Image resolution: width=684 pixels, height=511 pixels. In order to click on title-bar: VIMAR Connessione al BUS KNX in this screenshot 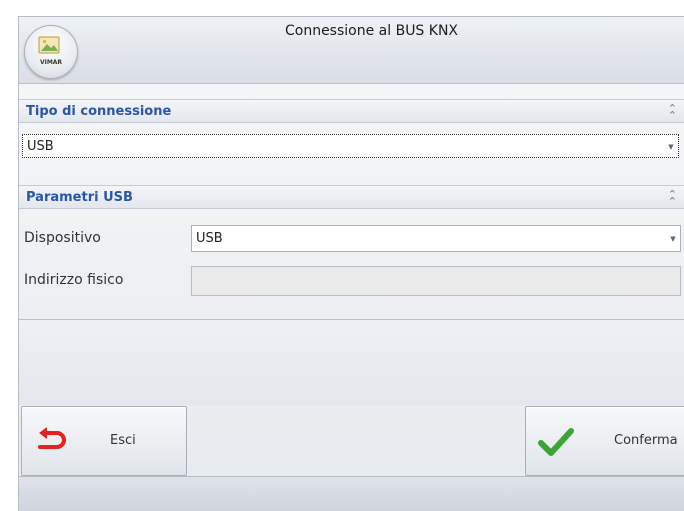, I will do `click(351, 50)`.